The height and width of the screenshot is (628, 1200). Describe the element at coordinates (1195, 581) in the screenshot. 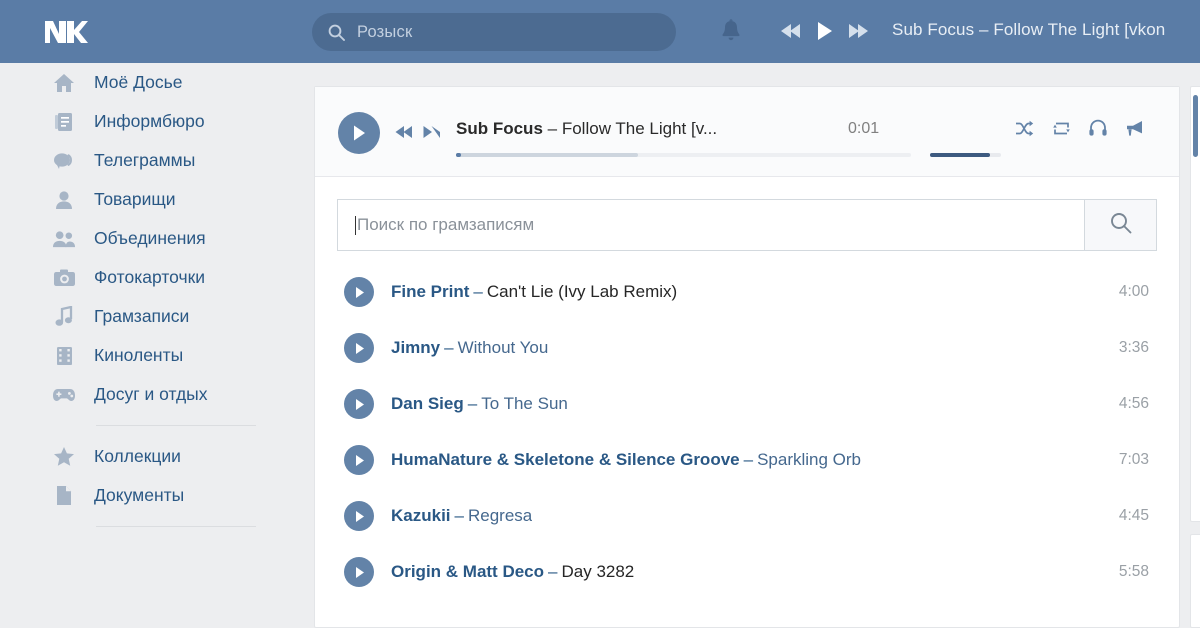

I see `right-side-panel-secondary` at that location.